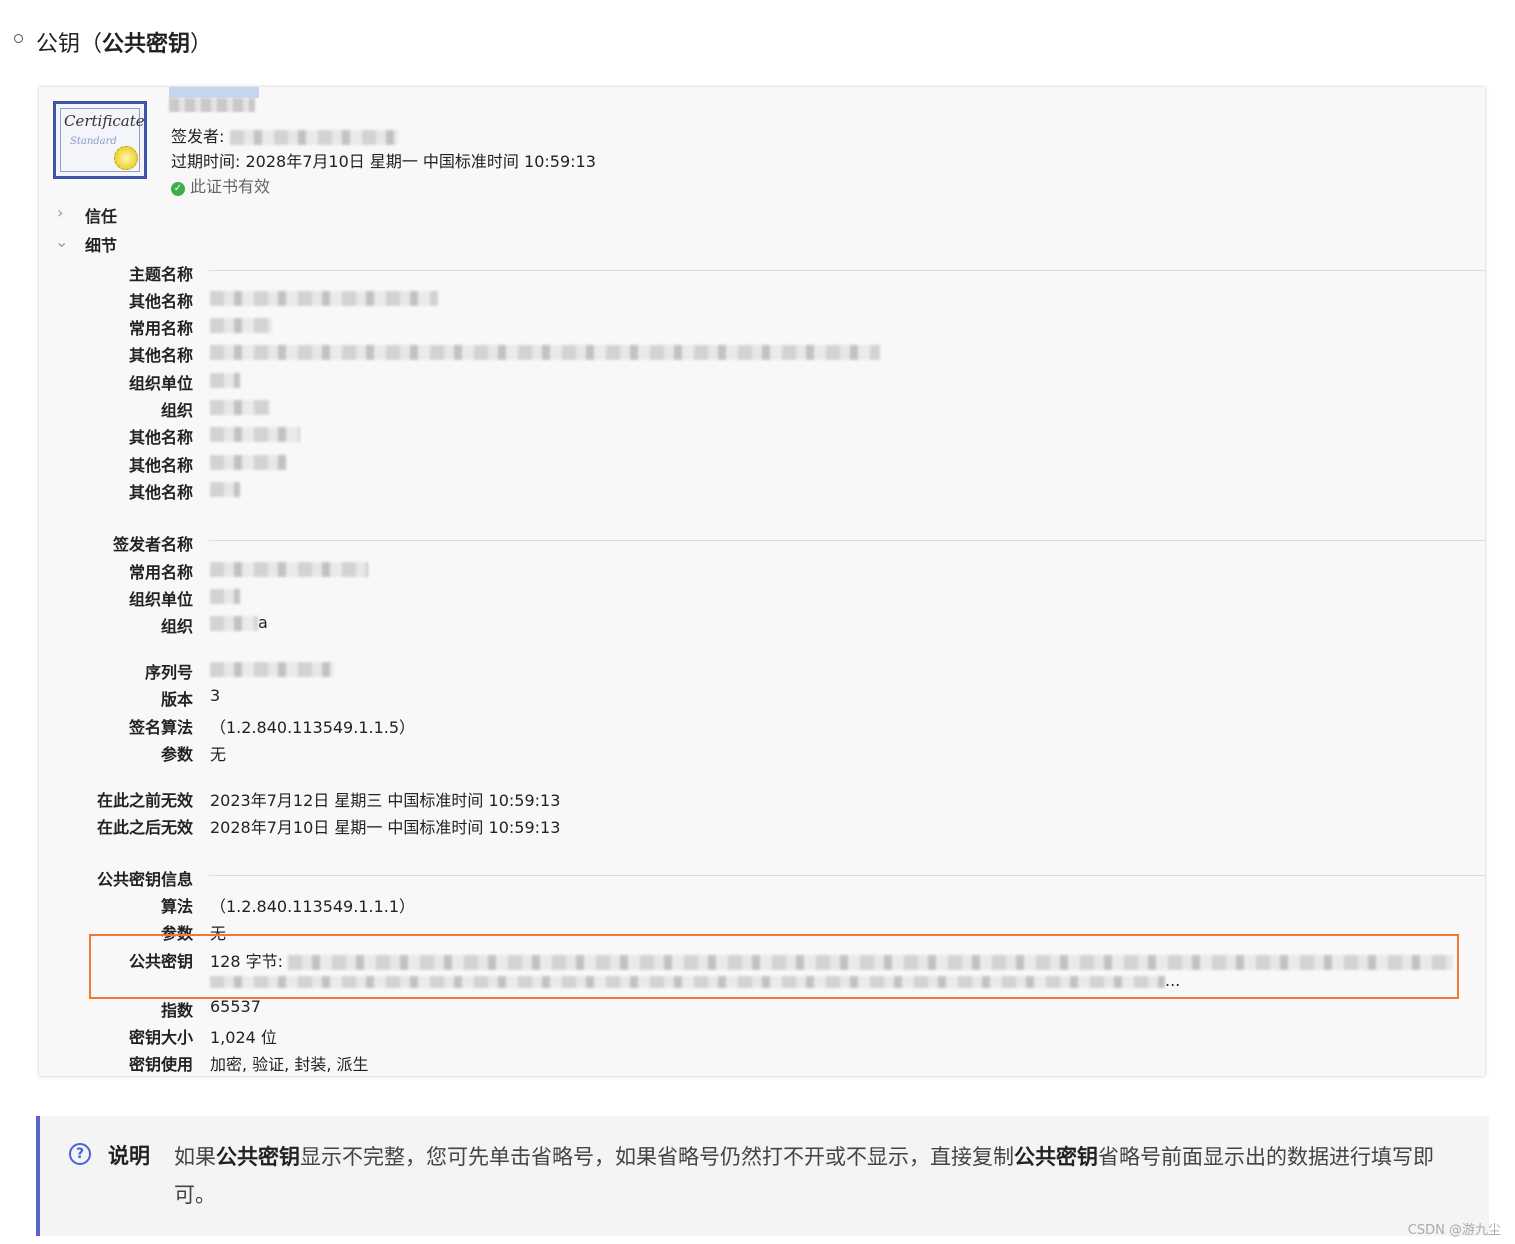 The image size is (1515, 1244). Describe the element at coordinates (289, 1064) in the screenshot. I see `key-usage-value: 加密, 验证, 封装, 派生` at that location.